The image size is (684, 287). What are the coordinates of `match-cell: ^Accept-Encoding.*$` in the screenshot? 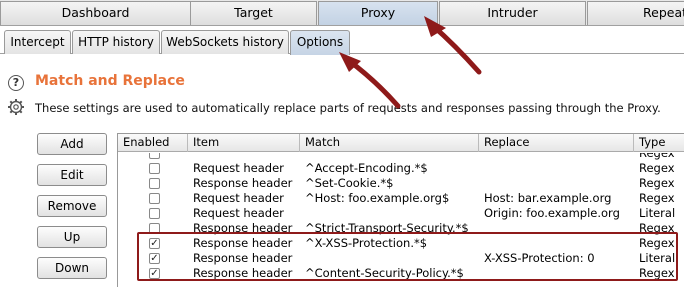 It's located at (366, 168).